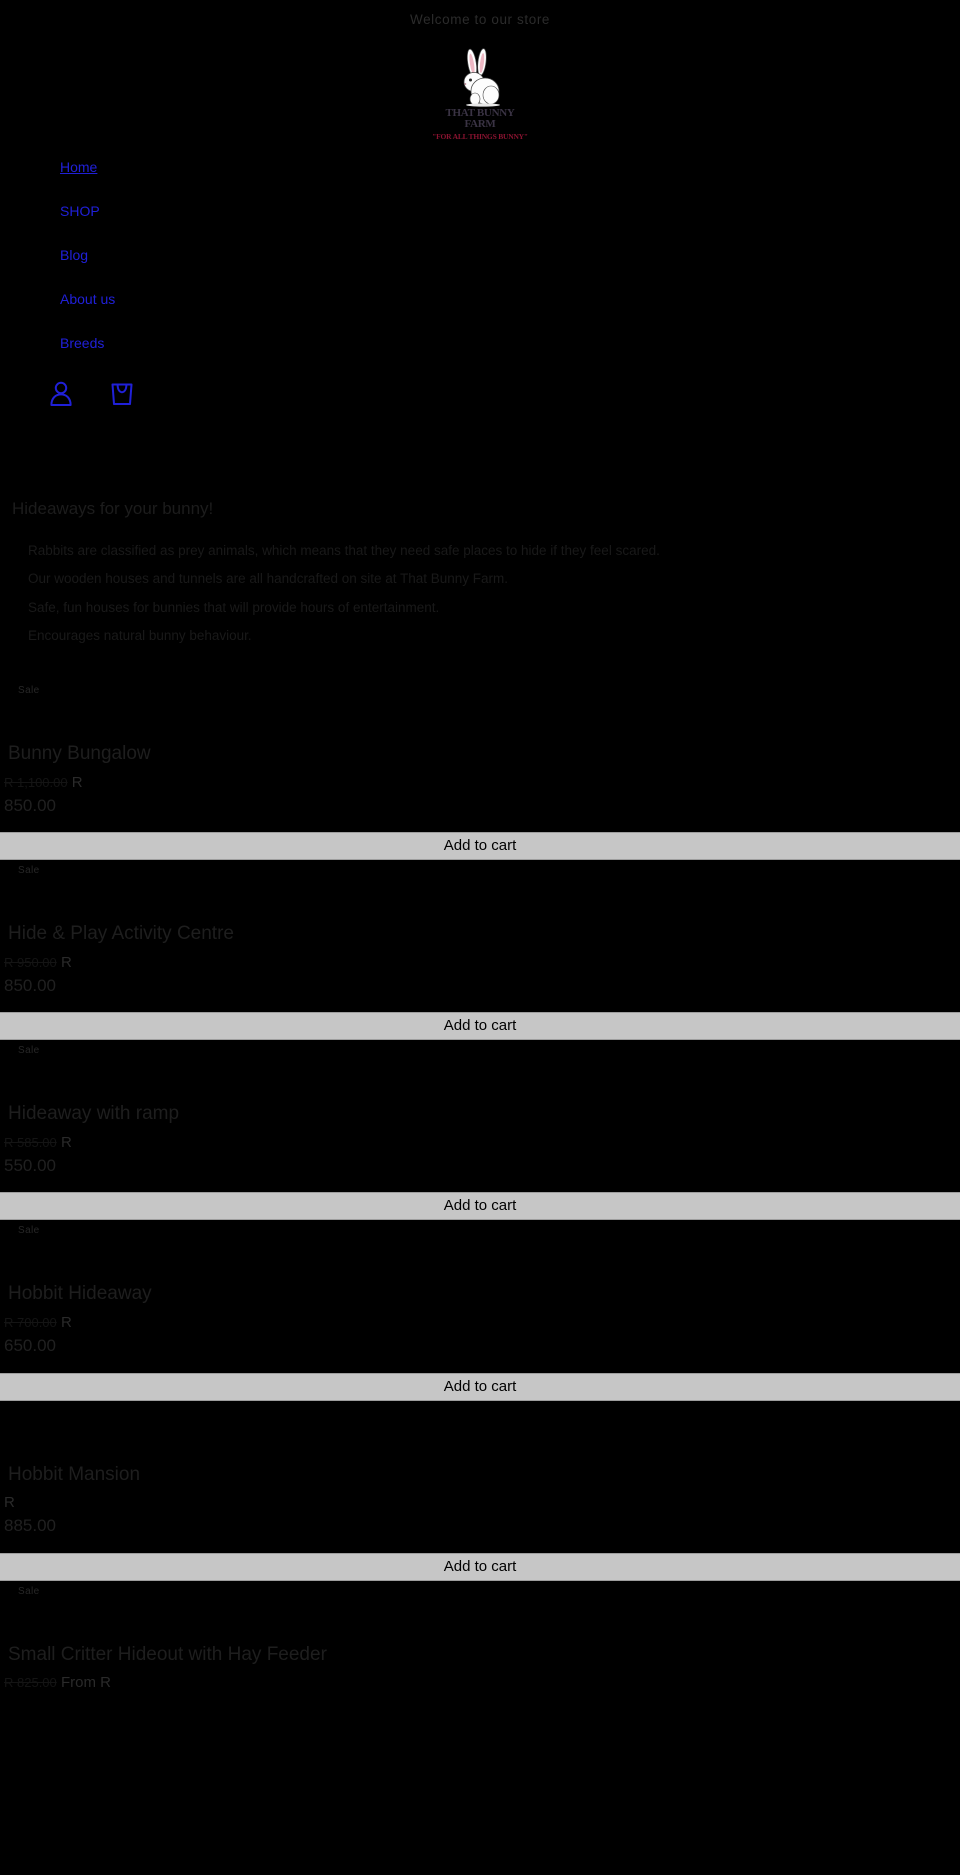 The height and width of the screenshot is (1875, 960). I want to click on price-original: R 700.00, so click(30, 1323).